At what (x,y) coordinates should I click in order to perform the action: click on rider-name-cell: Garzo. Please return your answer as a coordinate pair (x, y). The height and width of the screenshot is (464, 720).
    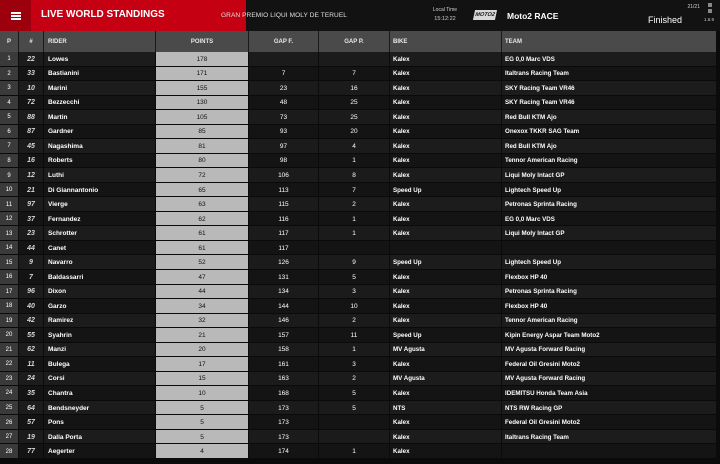
    Looking at the image, I should click on (99, 306).